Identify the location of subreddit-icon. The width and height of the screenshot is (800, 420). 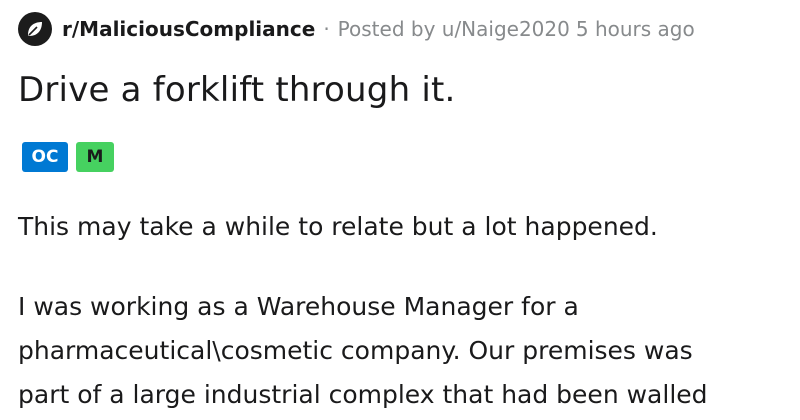
(35, 29).